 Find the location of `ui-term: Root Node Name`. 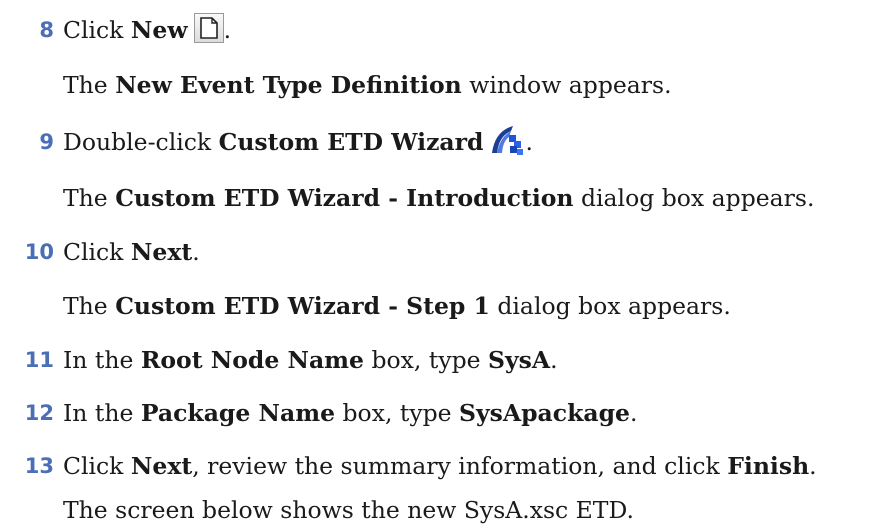

ui-term: Root Node Name is located at coordinates (252, 360).